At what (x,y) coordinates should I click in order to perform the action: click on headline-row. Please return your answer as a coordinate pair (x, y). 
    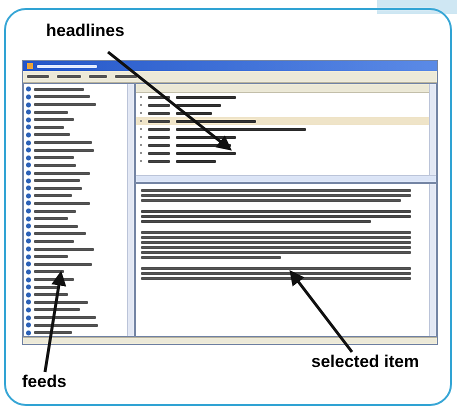
    Looking at the image, I should click on (282, 121).